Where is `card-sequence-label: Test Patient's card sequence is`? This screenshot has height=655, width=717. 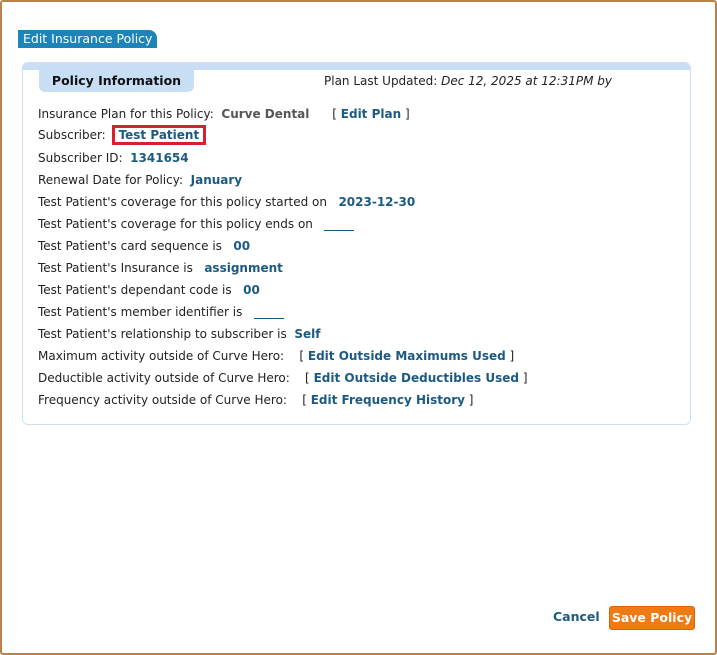
card-sequence-label: Test Patient's card sequence is is located at coordinates (130, 246).